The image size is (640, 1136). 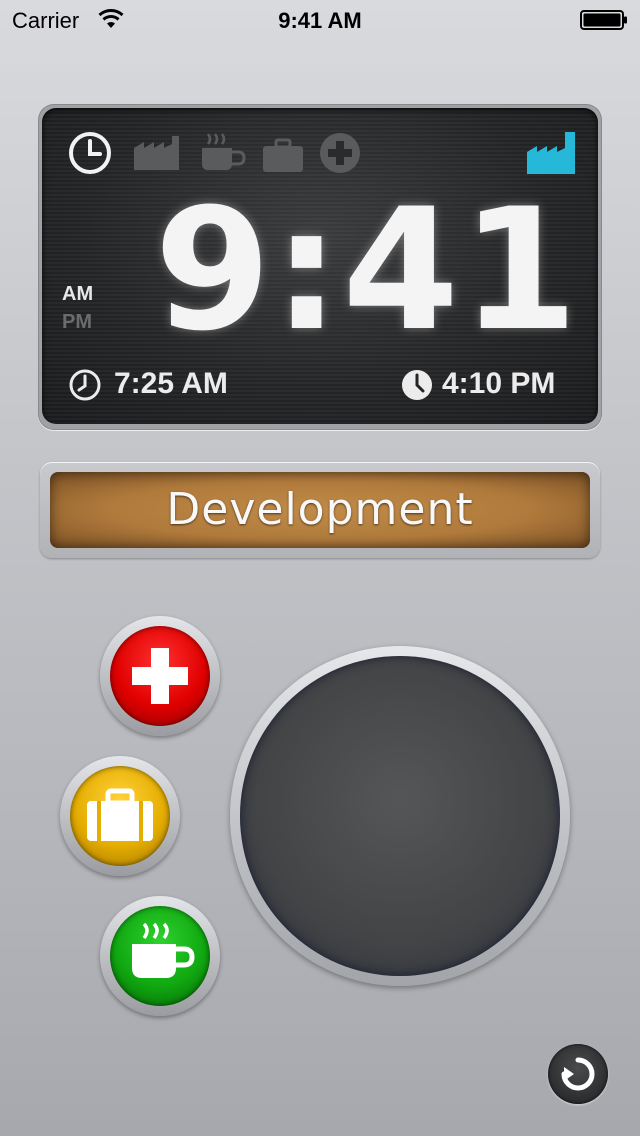 What do you see at coordinates (604, 20) in the screenshot?
I see `battery-icon` at bounding box center [604, 20].